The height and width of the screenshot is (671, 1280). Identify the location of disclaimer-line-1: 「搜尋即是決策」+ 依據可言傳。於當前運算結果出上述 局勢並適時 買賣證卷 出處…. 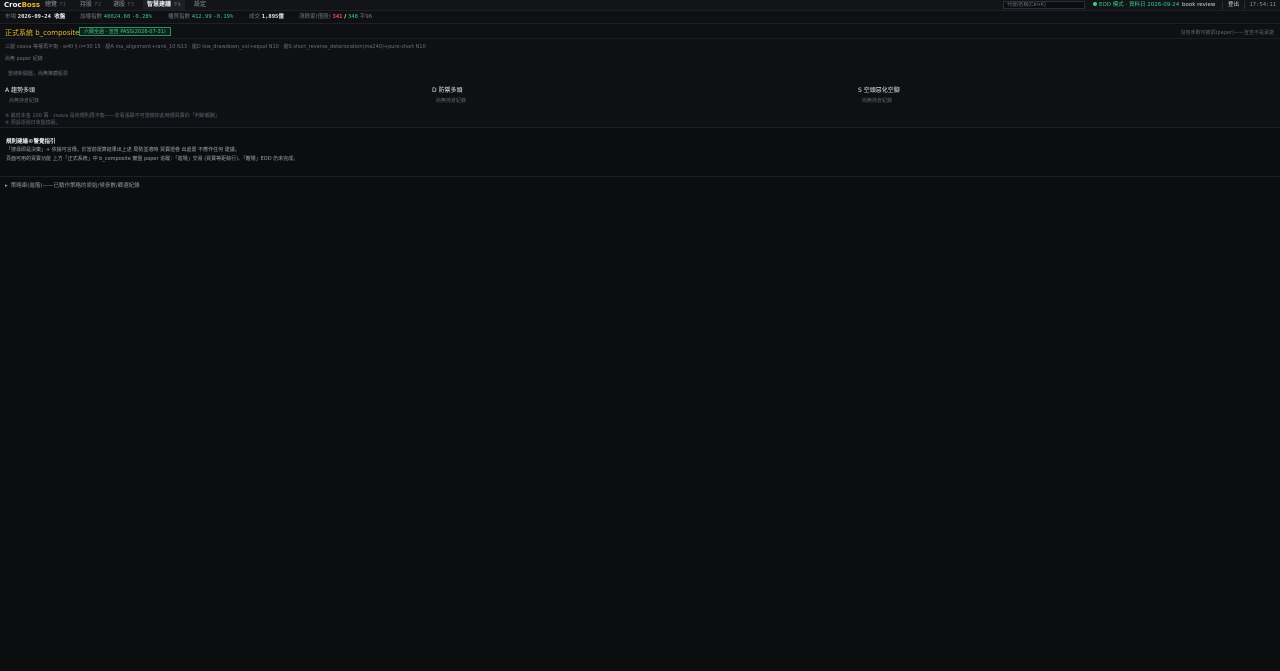
(123, 150).